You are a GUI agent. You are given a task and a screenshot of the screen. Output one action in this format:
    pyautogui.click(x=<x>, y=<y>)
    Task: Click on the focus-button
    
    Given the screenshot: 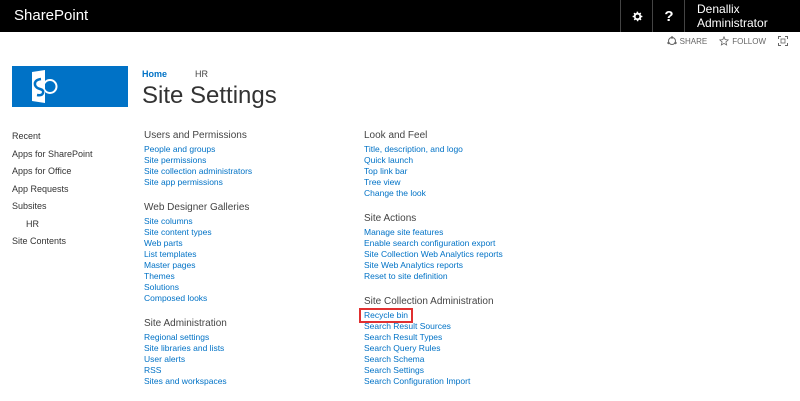 What is the action you would take?
    pyautogui.click(x=783, y=41)
    